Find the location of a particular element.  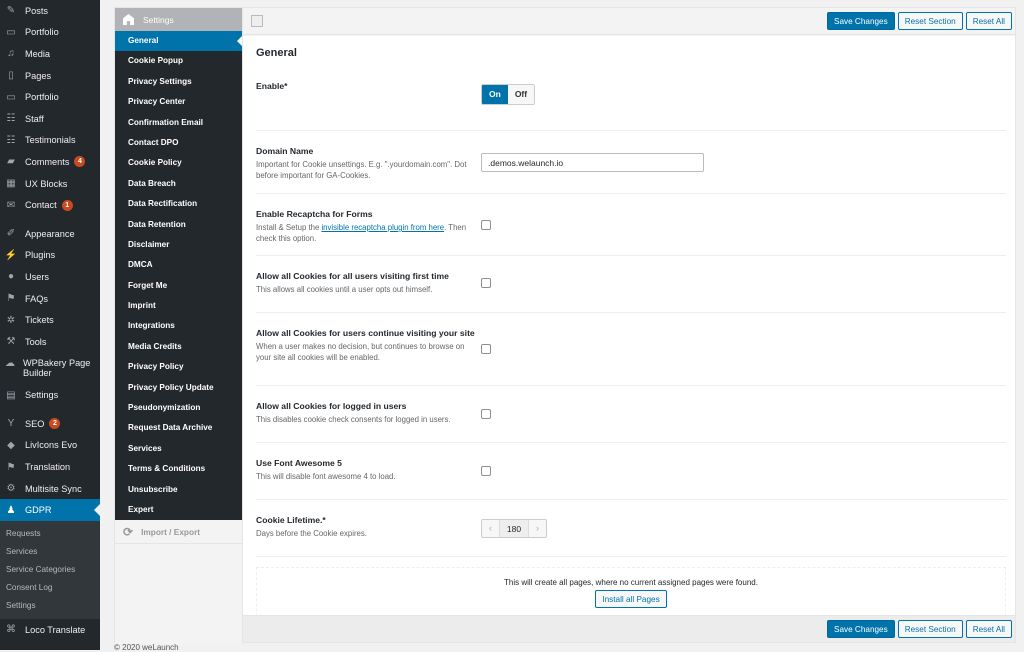

tab-disclaimer: Disclaimer is located at coordinates (178, 245).